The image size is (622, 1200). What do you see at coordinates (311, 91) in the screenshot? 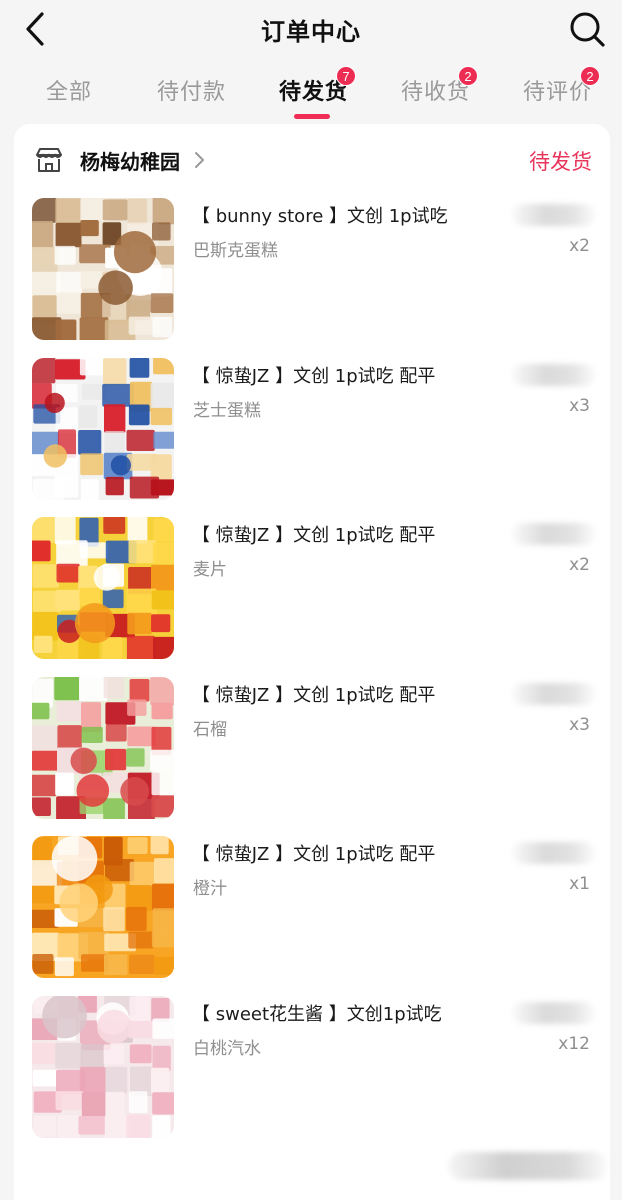
I see `order-status-tabs: 全部 待付款 待发货 7 待收货 2 待评价 2` at bounding box center [311, 91].